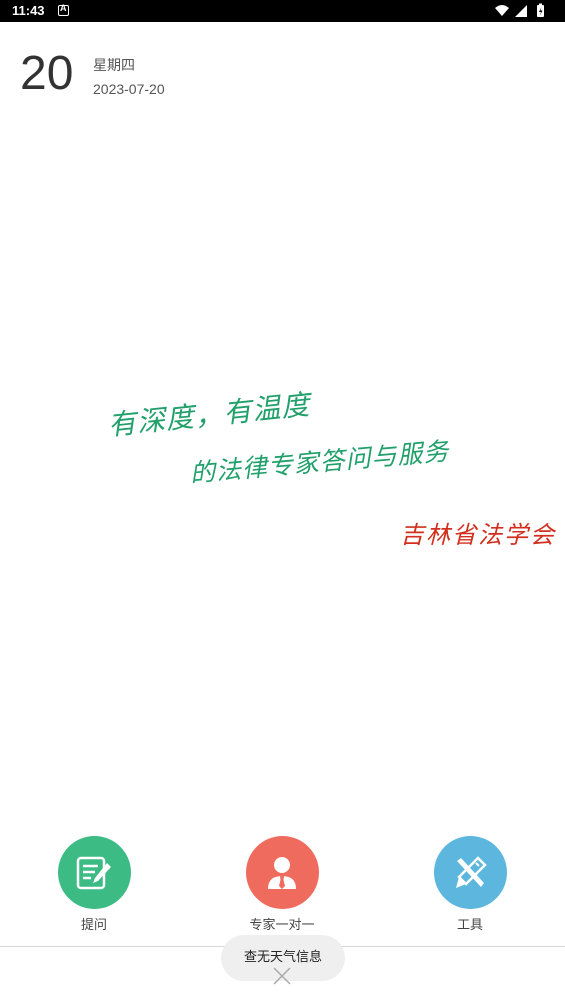  Describe the element at coordinates (319, 462) in the screenshot. I see `slogan-line-2: 的法律专家答问与服务` at that location.